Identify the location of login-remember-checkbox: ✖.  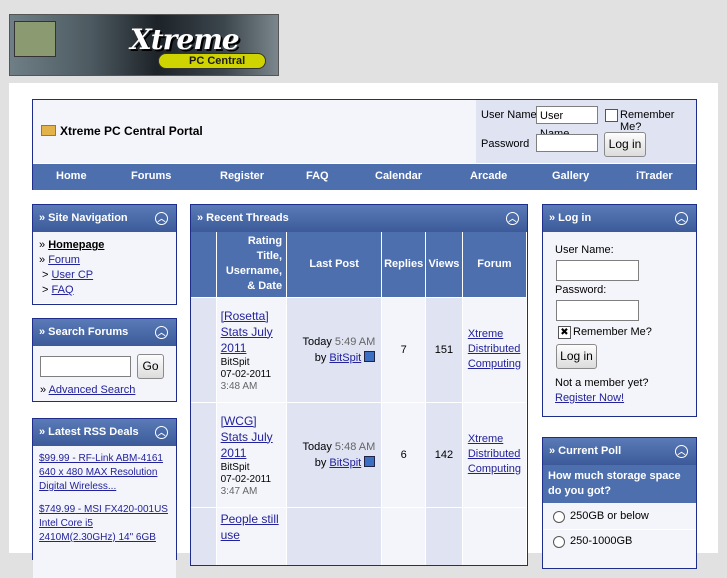
(564, 332).